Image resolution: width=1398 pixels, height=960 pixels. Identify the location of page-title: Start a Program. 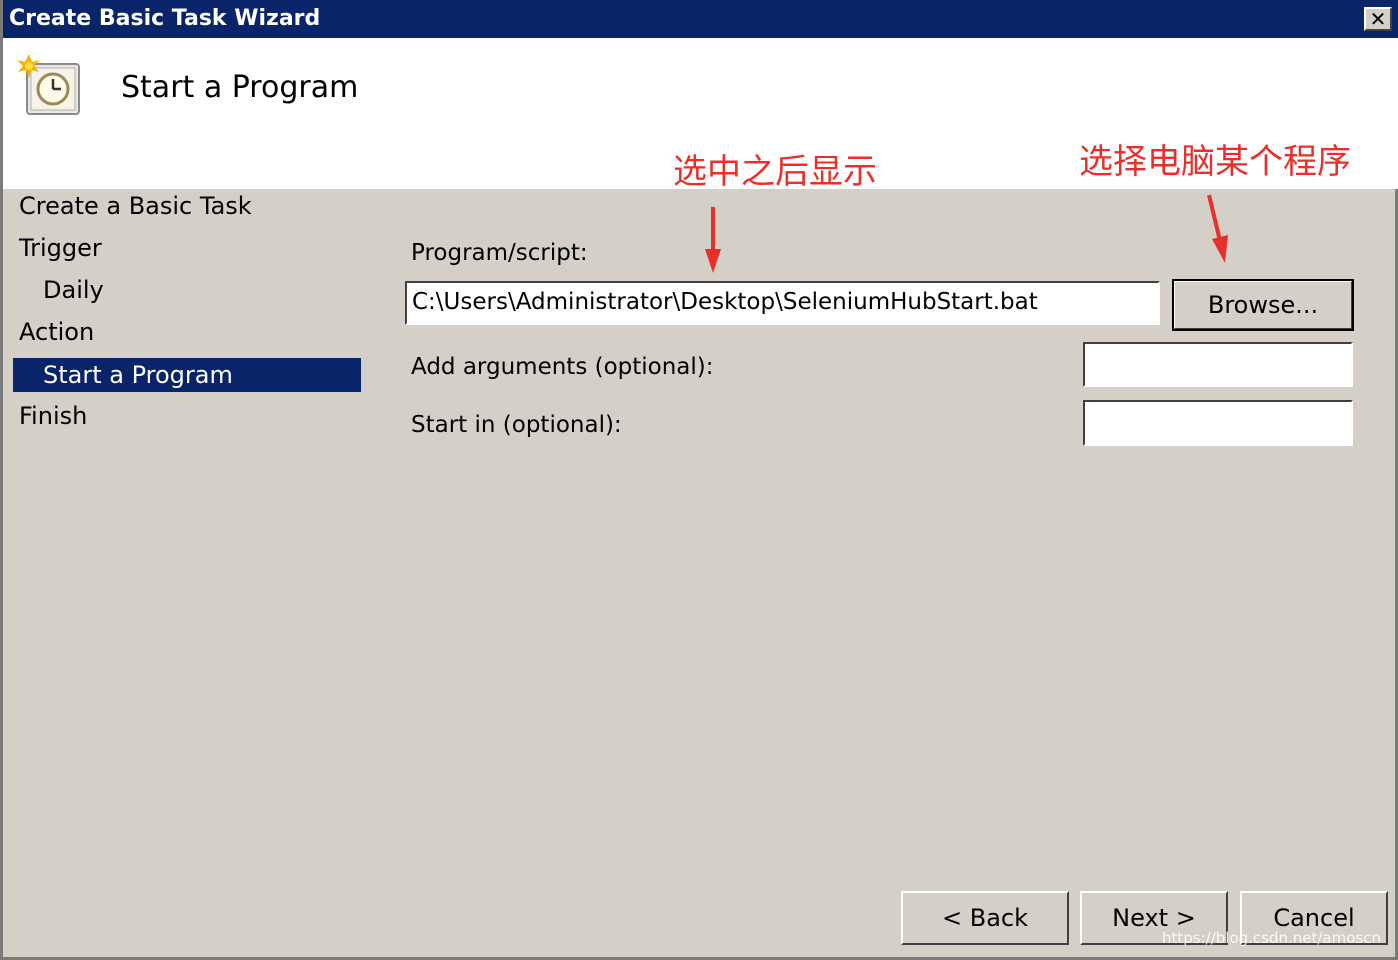
(240, 87).